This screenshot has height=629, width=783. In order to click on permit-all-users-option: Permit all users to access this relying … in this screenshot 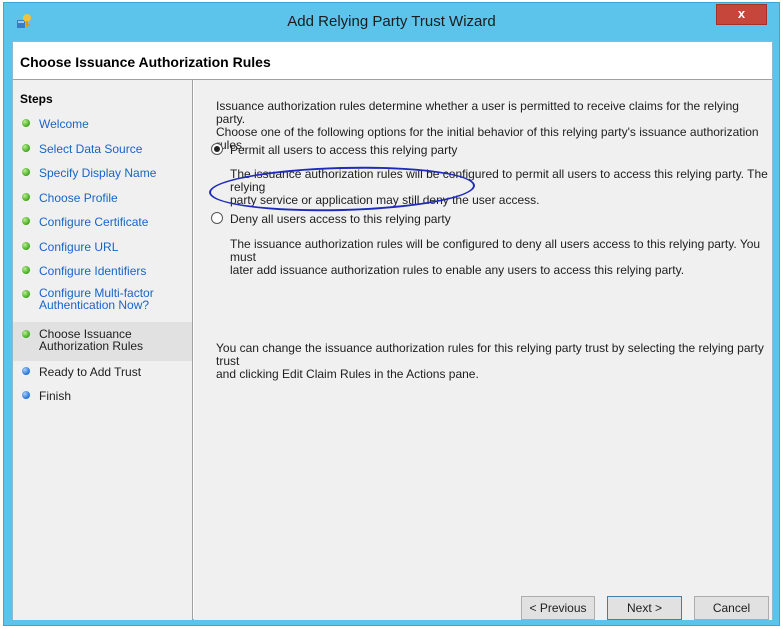, I will do `click(478, 149)`.